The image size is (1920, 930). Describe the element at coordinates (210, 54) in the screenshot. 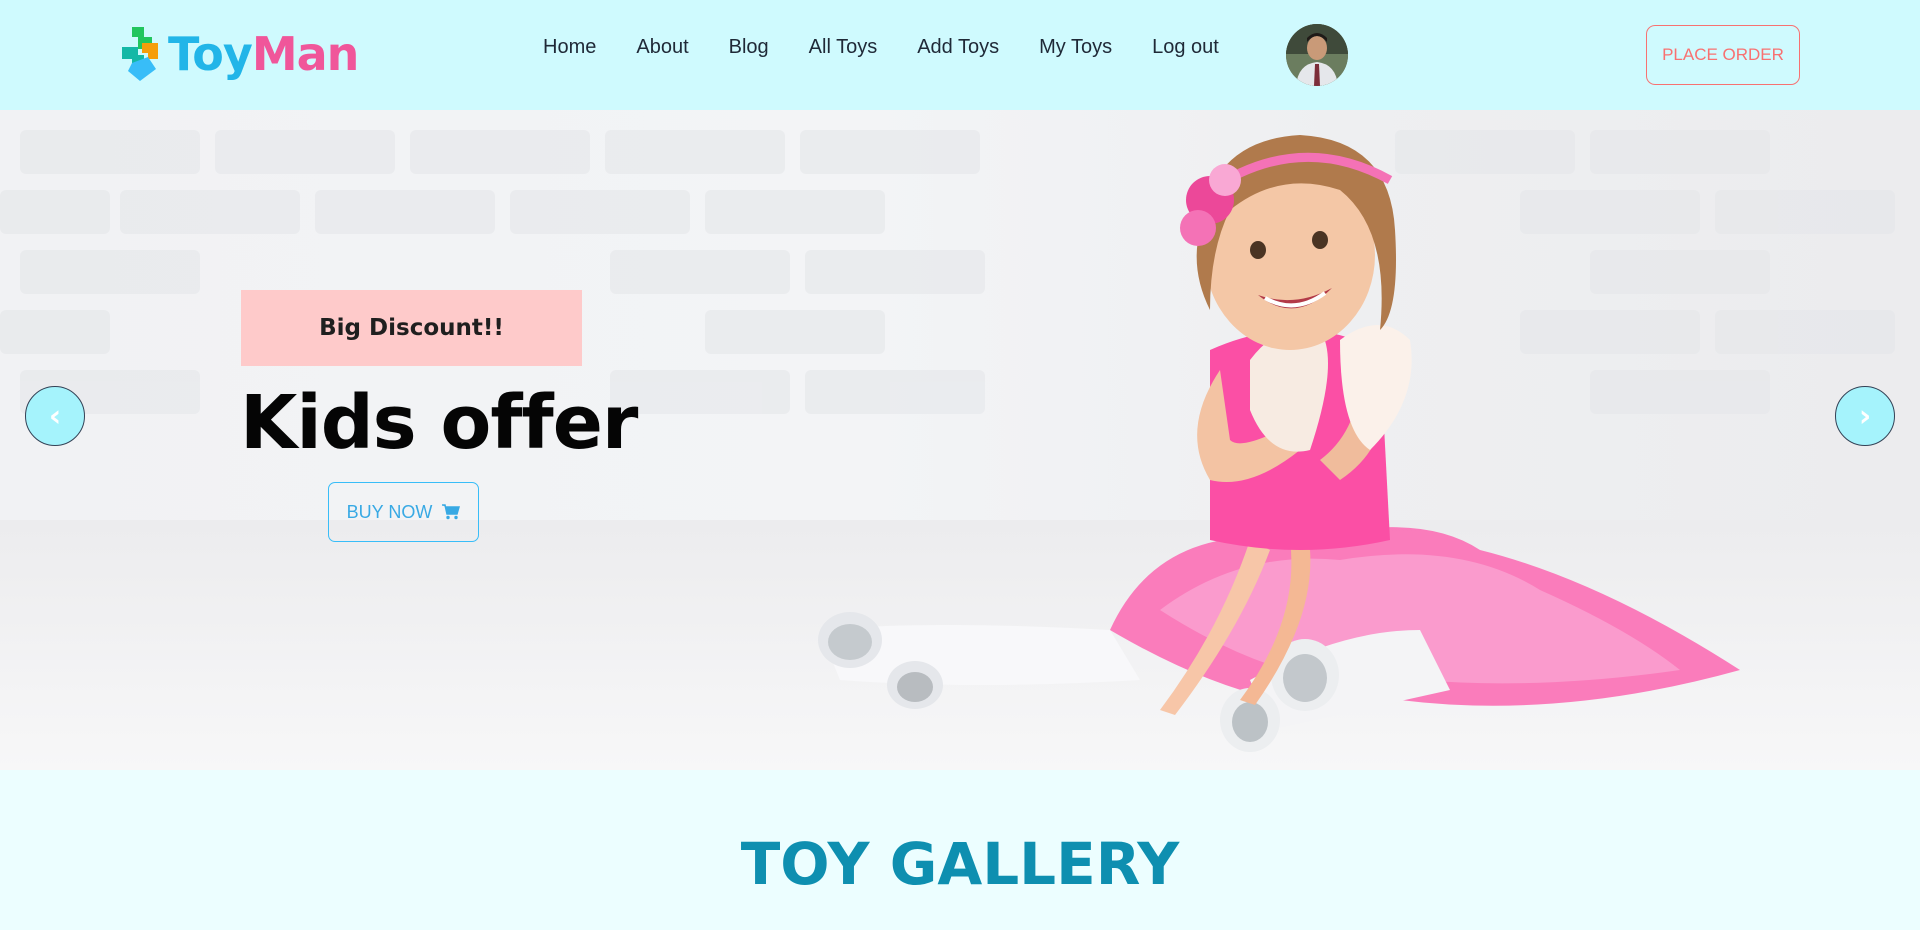

I see `brand-name-part1: Toy` at that location.